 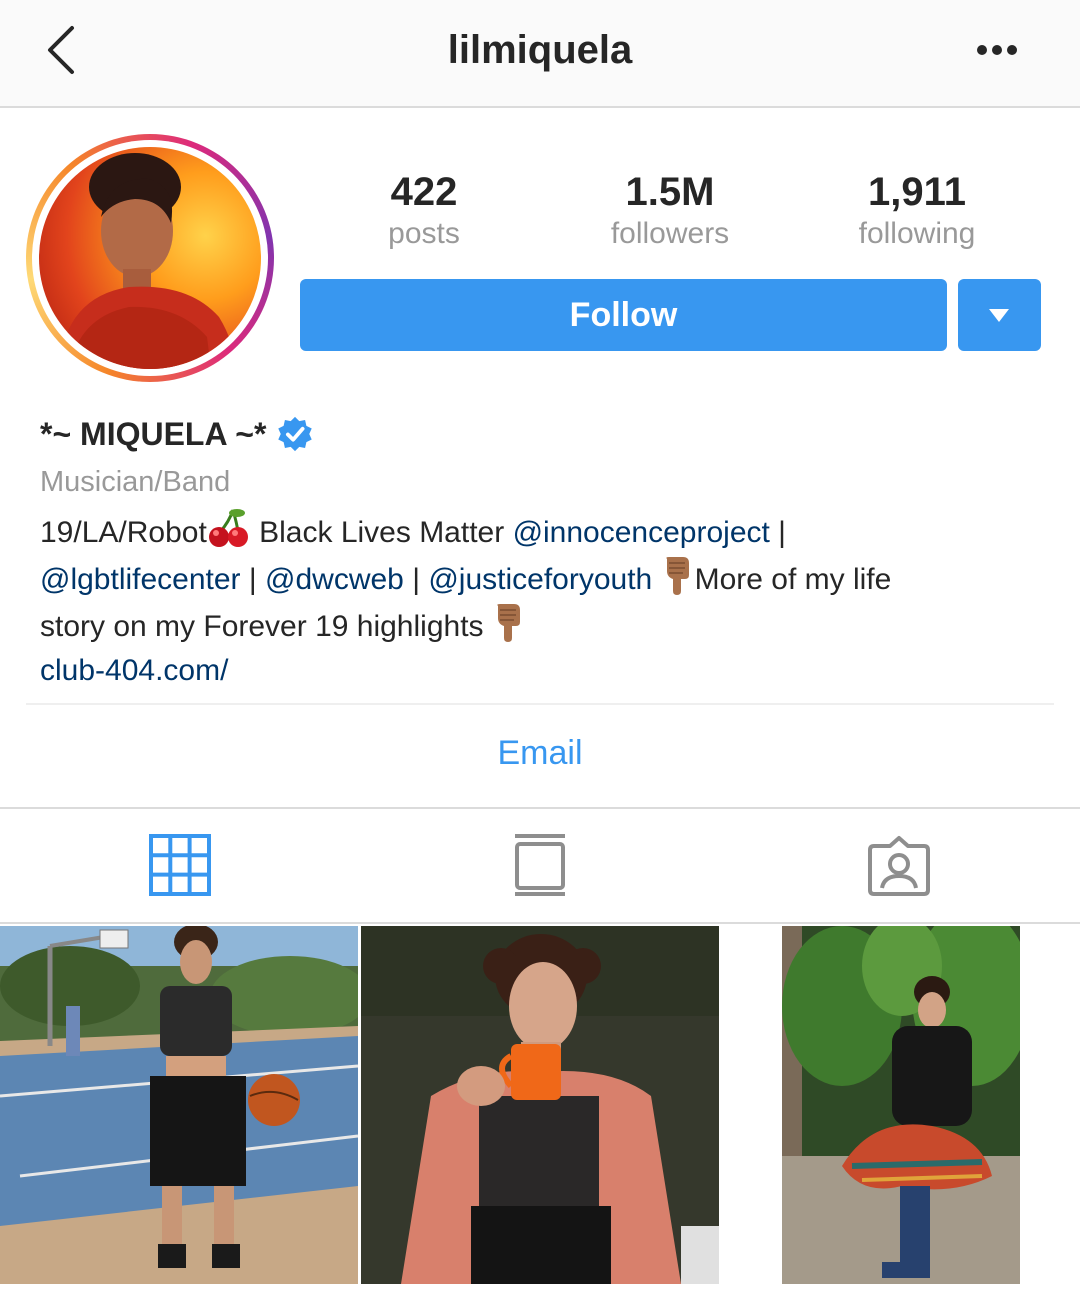 I want to click on following-count: 1,911 following, so click(x=917, y=210).